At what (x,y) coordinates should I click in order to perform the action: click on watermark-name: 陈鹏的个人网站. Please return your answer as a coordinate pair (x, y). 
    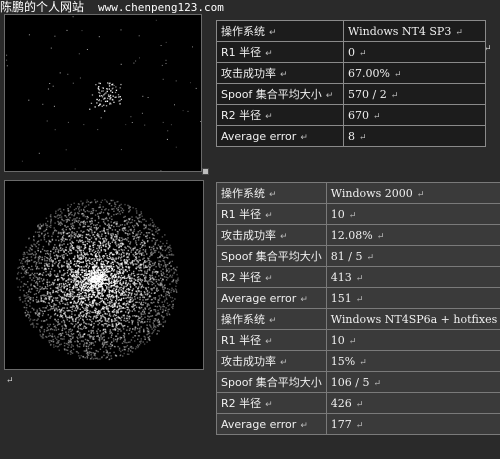
    Looking at the image, I should click on (42, 7).